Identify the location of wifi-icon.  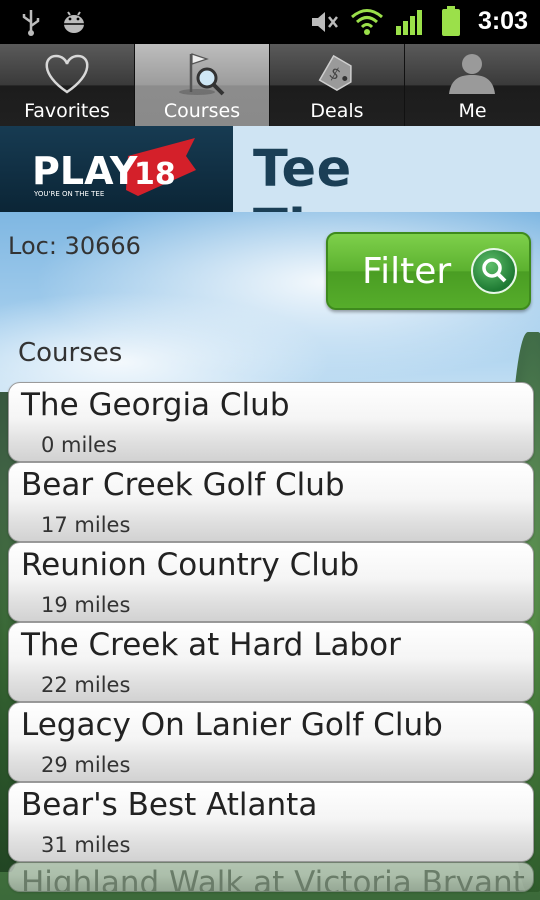
(367, 22).